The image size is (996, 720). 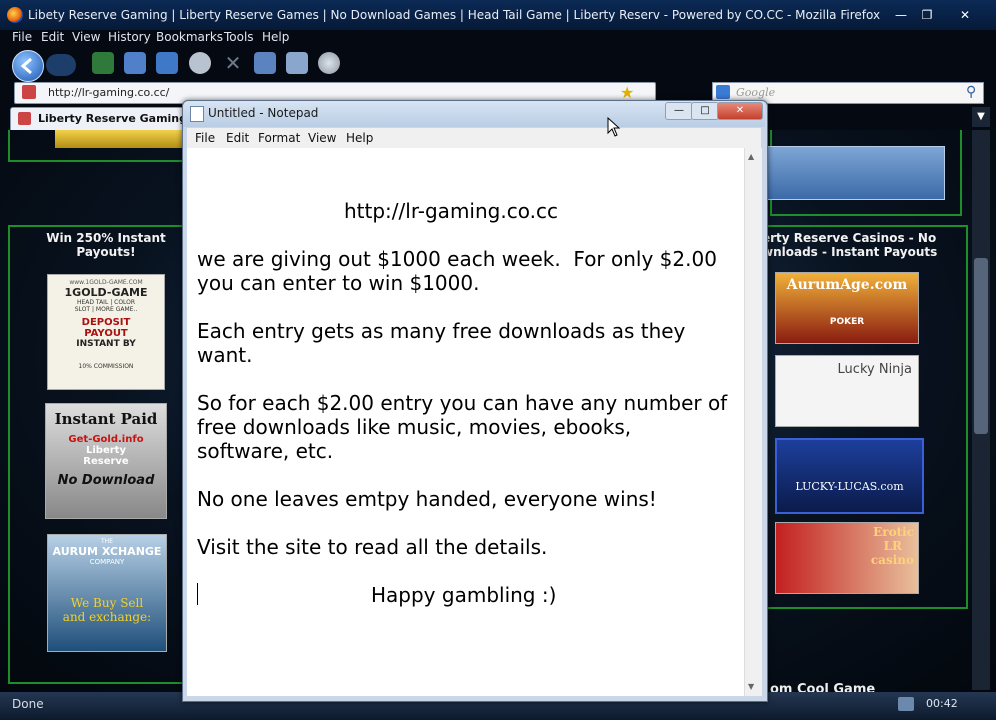 I want to click on top-right-banner, so click(x=855, y=173).